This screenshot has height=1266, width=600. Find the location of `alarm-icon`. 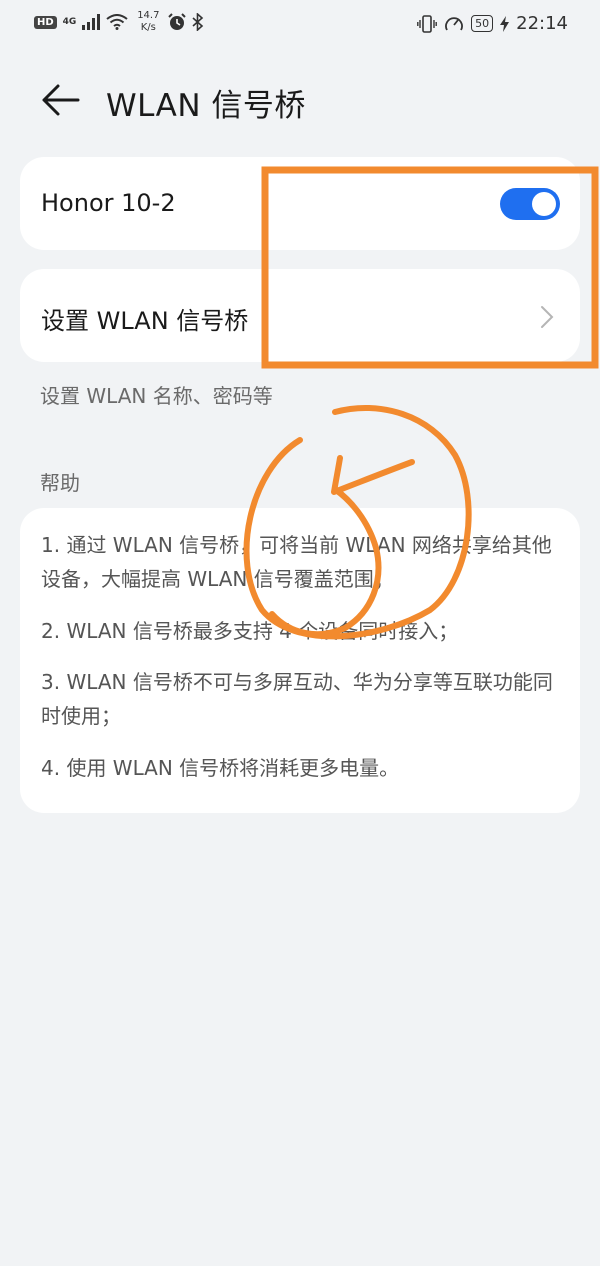

alarm-icon is located at coordinates (177, 21).